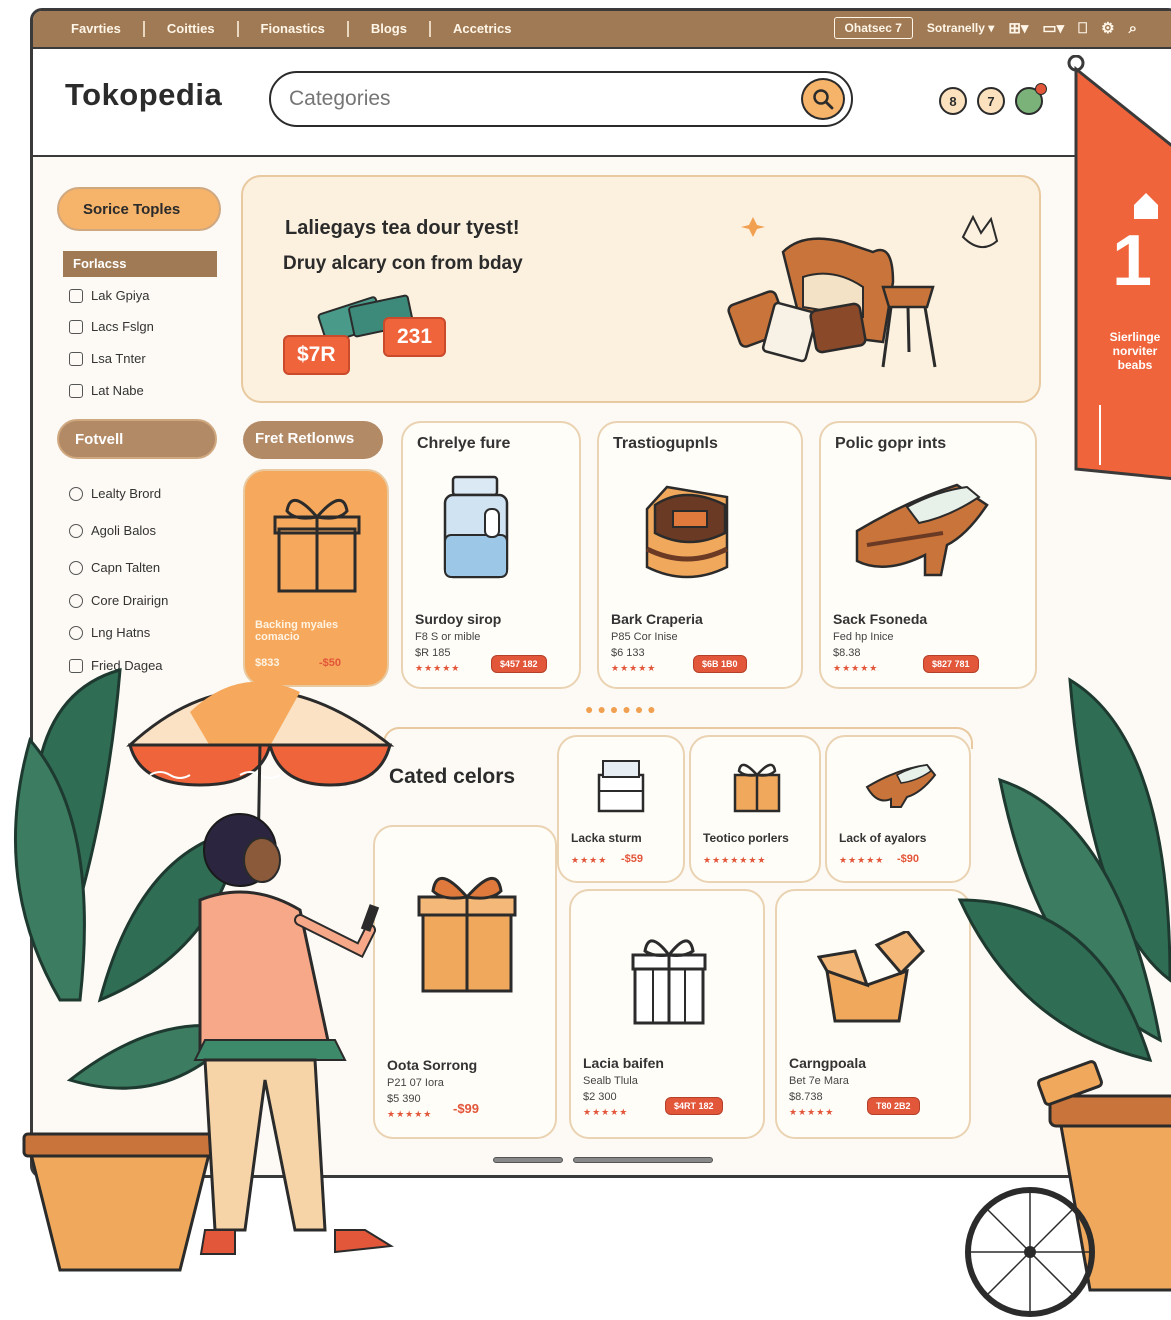 This screenshot has width=1171, height=1320. I want to click on gift-icon, so click(467, 935).